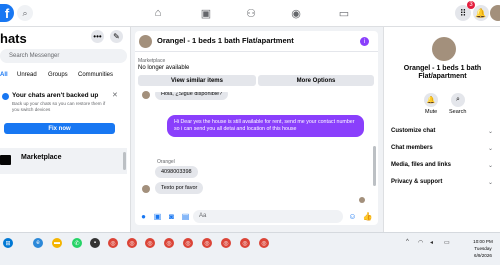  I want to click on conversation-scrollbar, so click(374, 166).